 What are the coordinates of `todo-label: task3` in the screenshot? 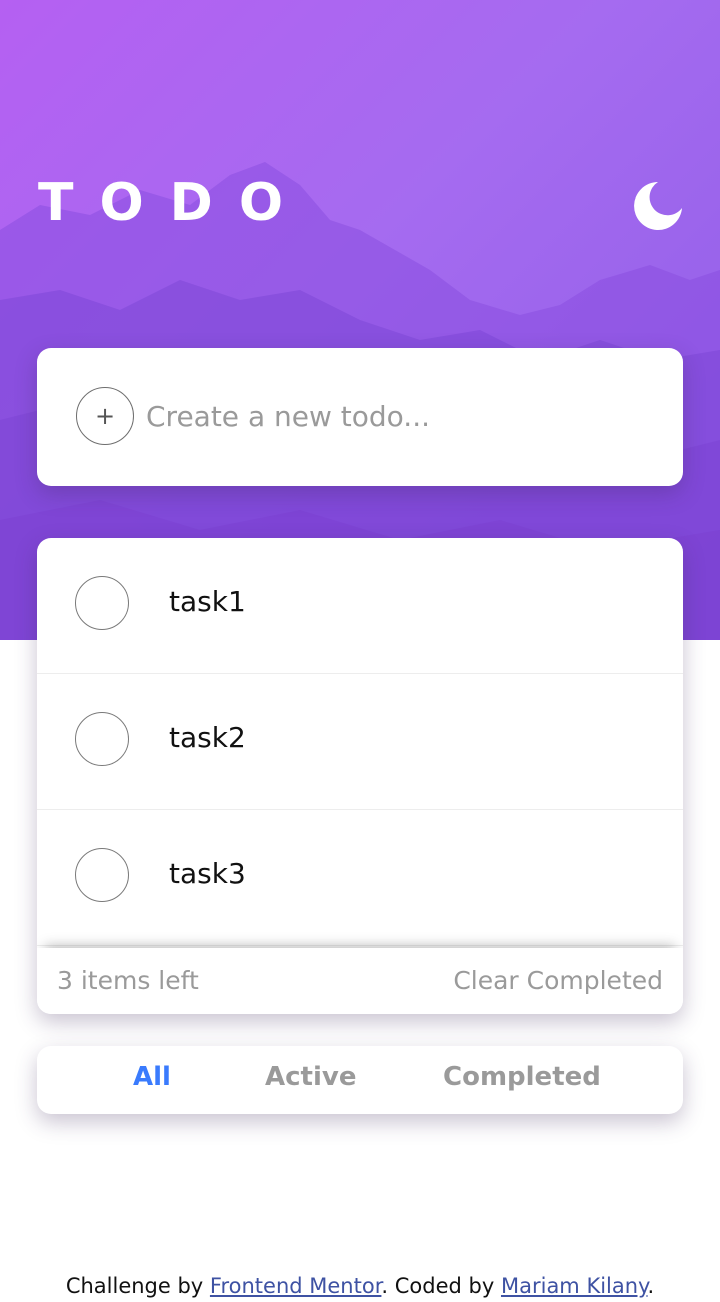 It's located at (207, 873).